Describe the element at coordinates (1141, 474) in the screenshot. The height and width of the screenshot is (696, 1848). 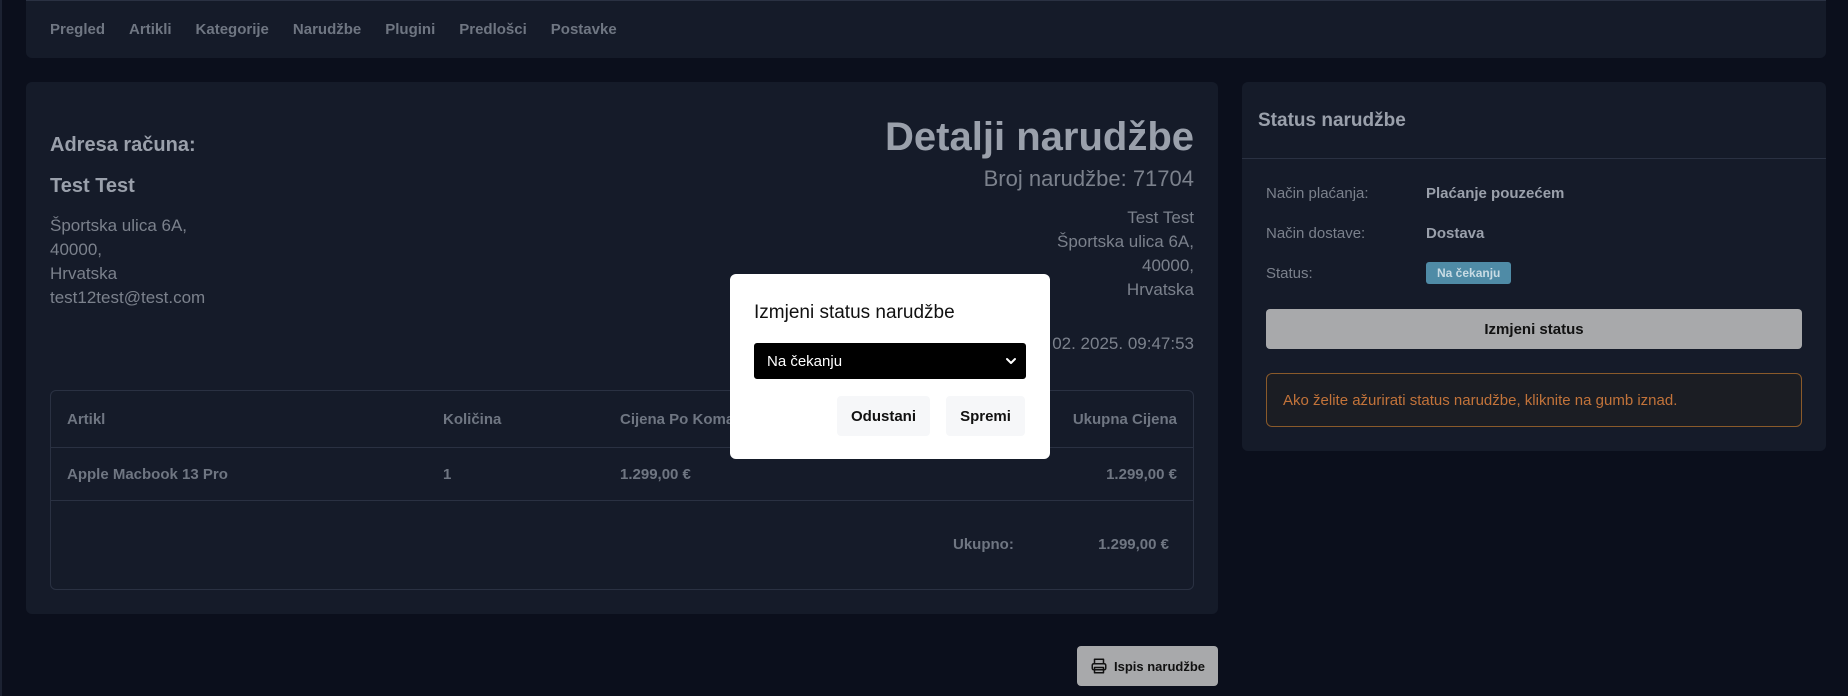
I see `cell-total: 1.299,00 €` at that location.